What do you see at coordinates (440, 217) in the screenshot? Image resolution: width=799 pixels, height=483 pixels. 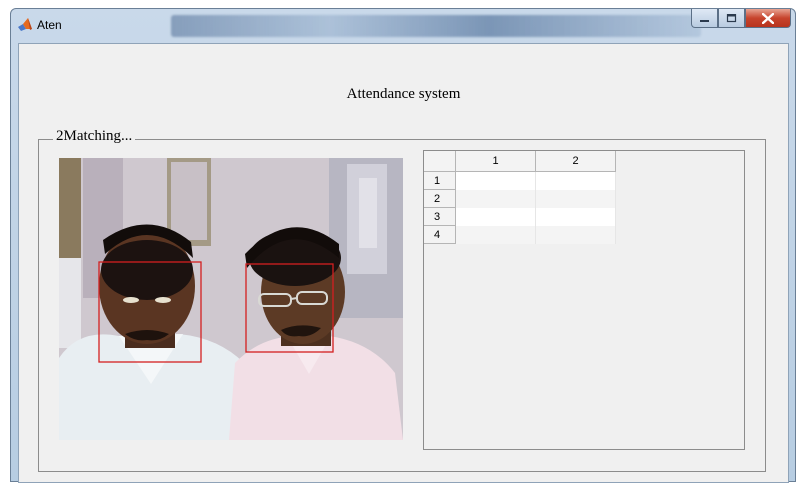 I see `row-header: 3` at bounding box center [440, 217].